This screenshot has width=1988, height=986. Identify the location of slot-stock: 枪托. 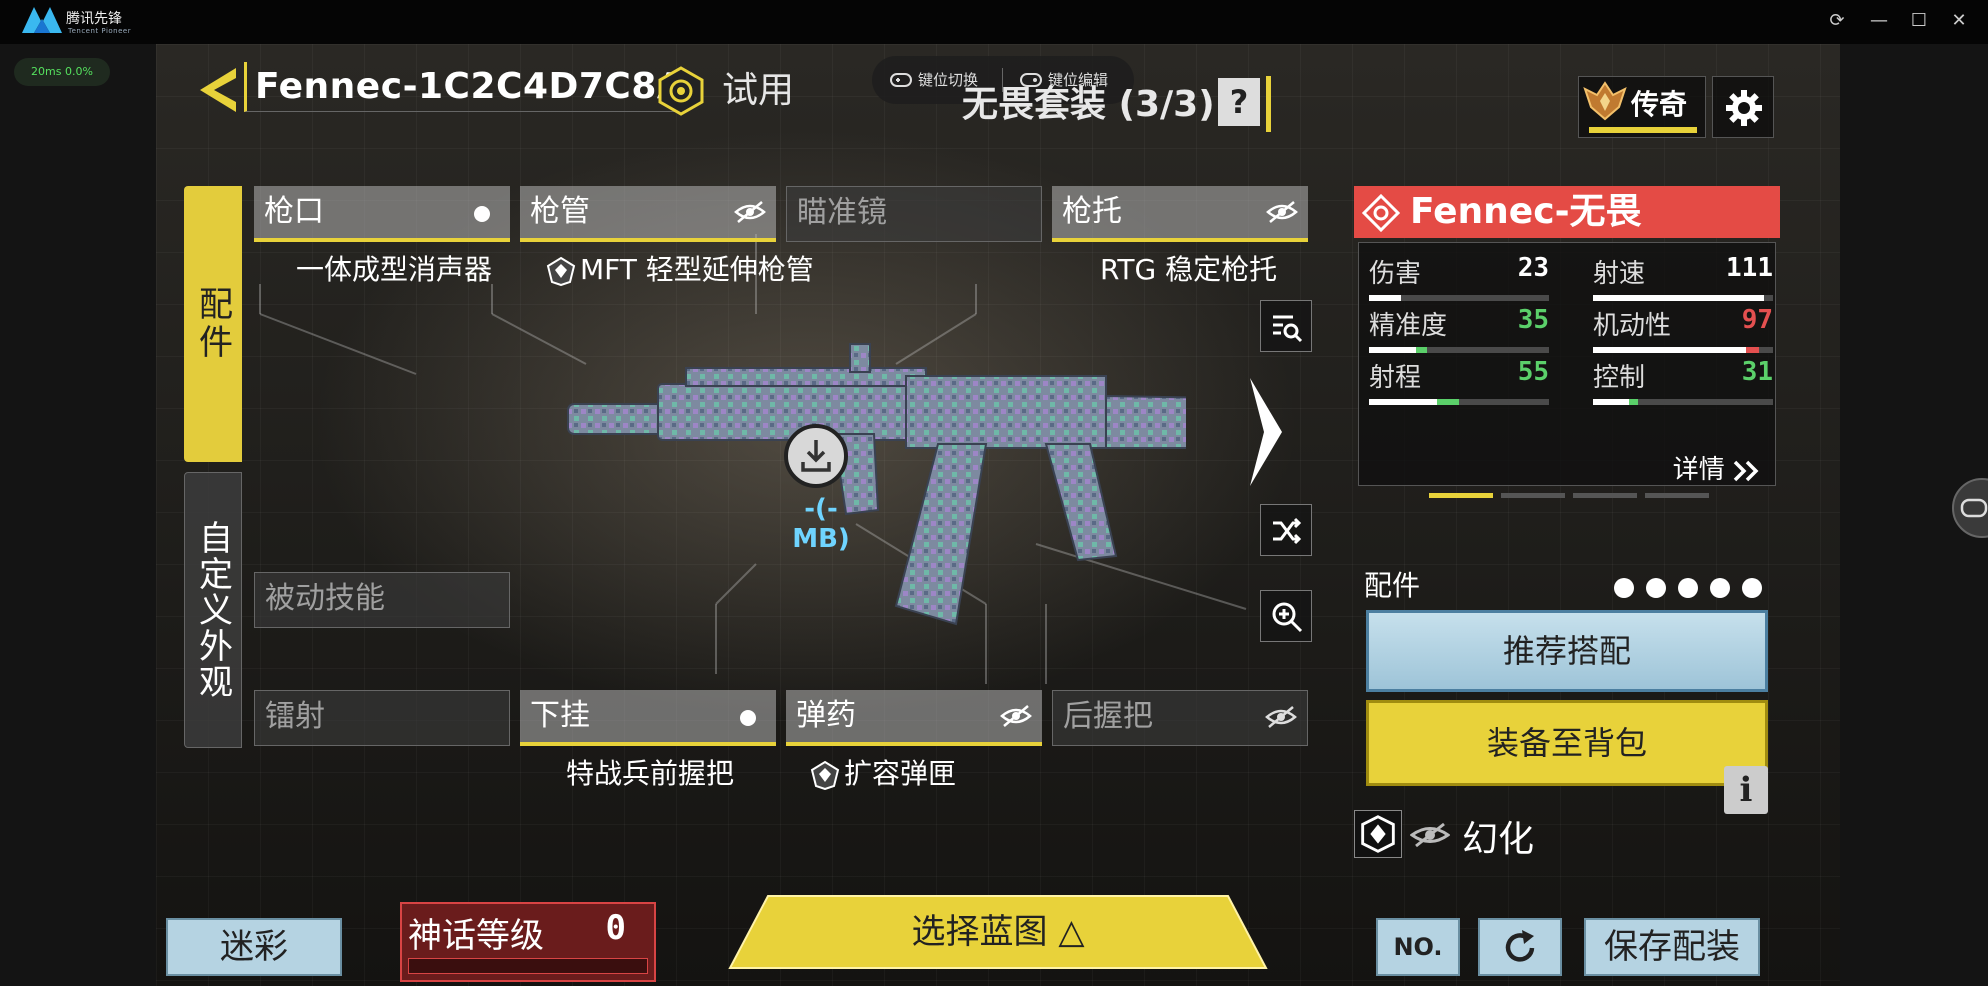
(1180, 214).